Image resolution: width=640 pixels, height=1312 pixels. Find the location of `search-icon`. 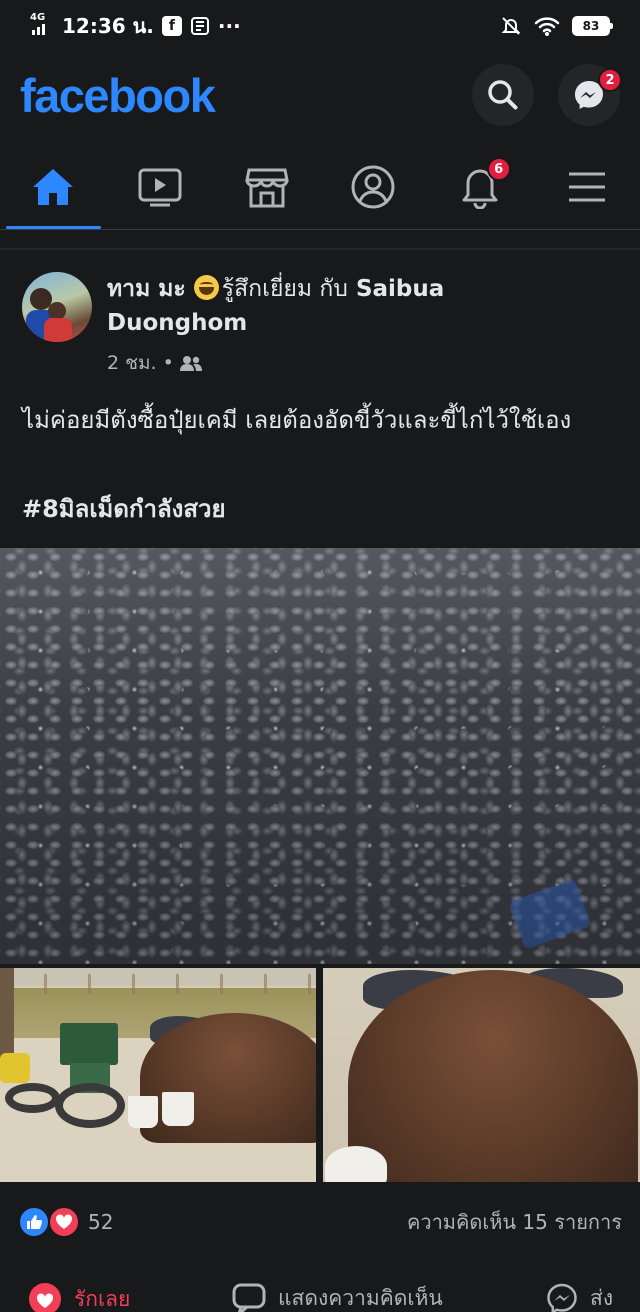

search-icon is located at coordinates (503, 95).